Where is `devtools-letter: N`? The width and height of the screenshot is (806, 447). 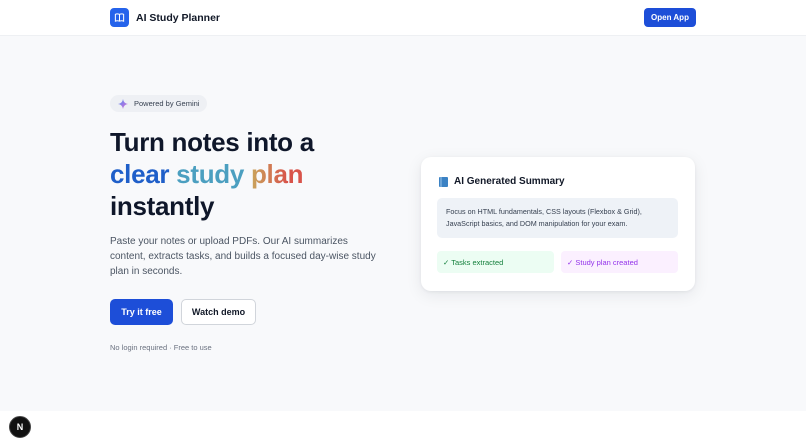 devtools-letter: N is located at coordinates (20, 427).